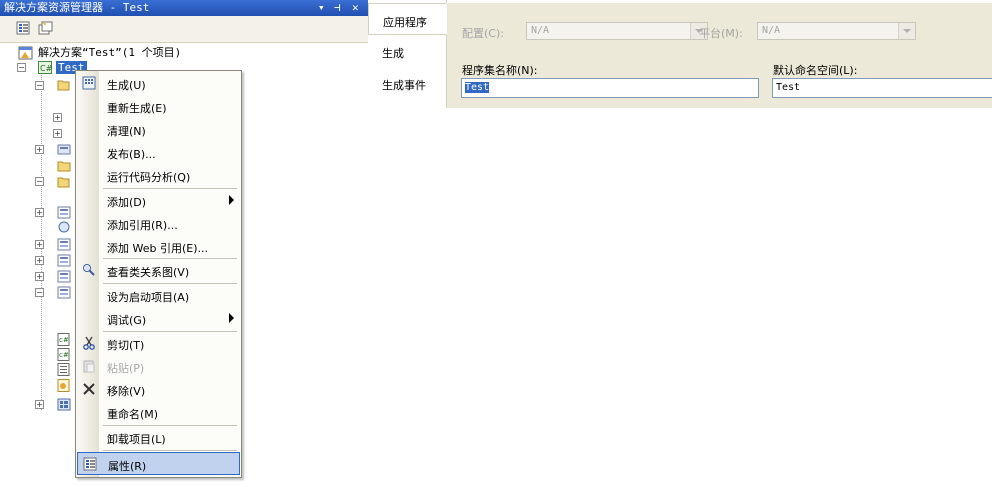 The image size is (992, 487). What do you see at coordinates (64, 149) in the screenshot?
I see `references-icon` at bounding box center [64, 149].